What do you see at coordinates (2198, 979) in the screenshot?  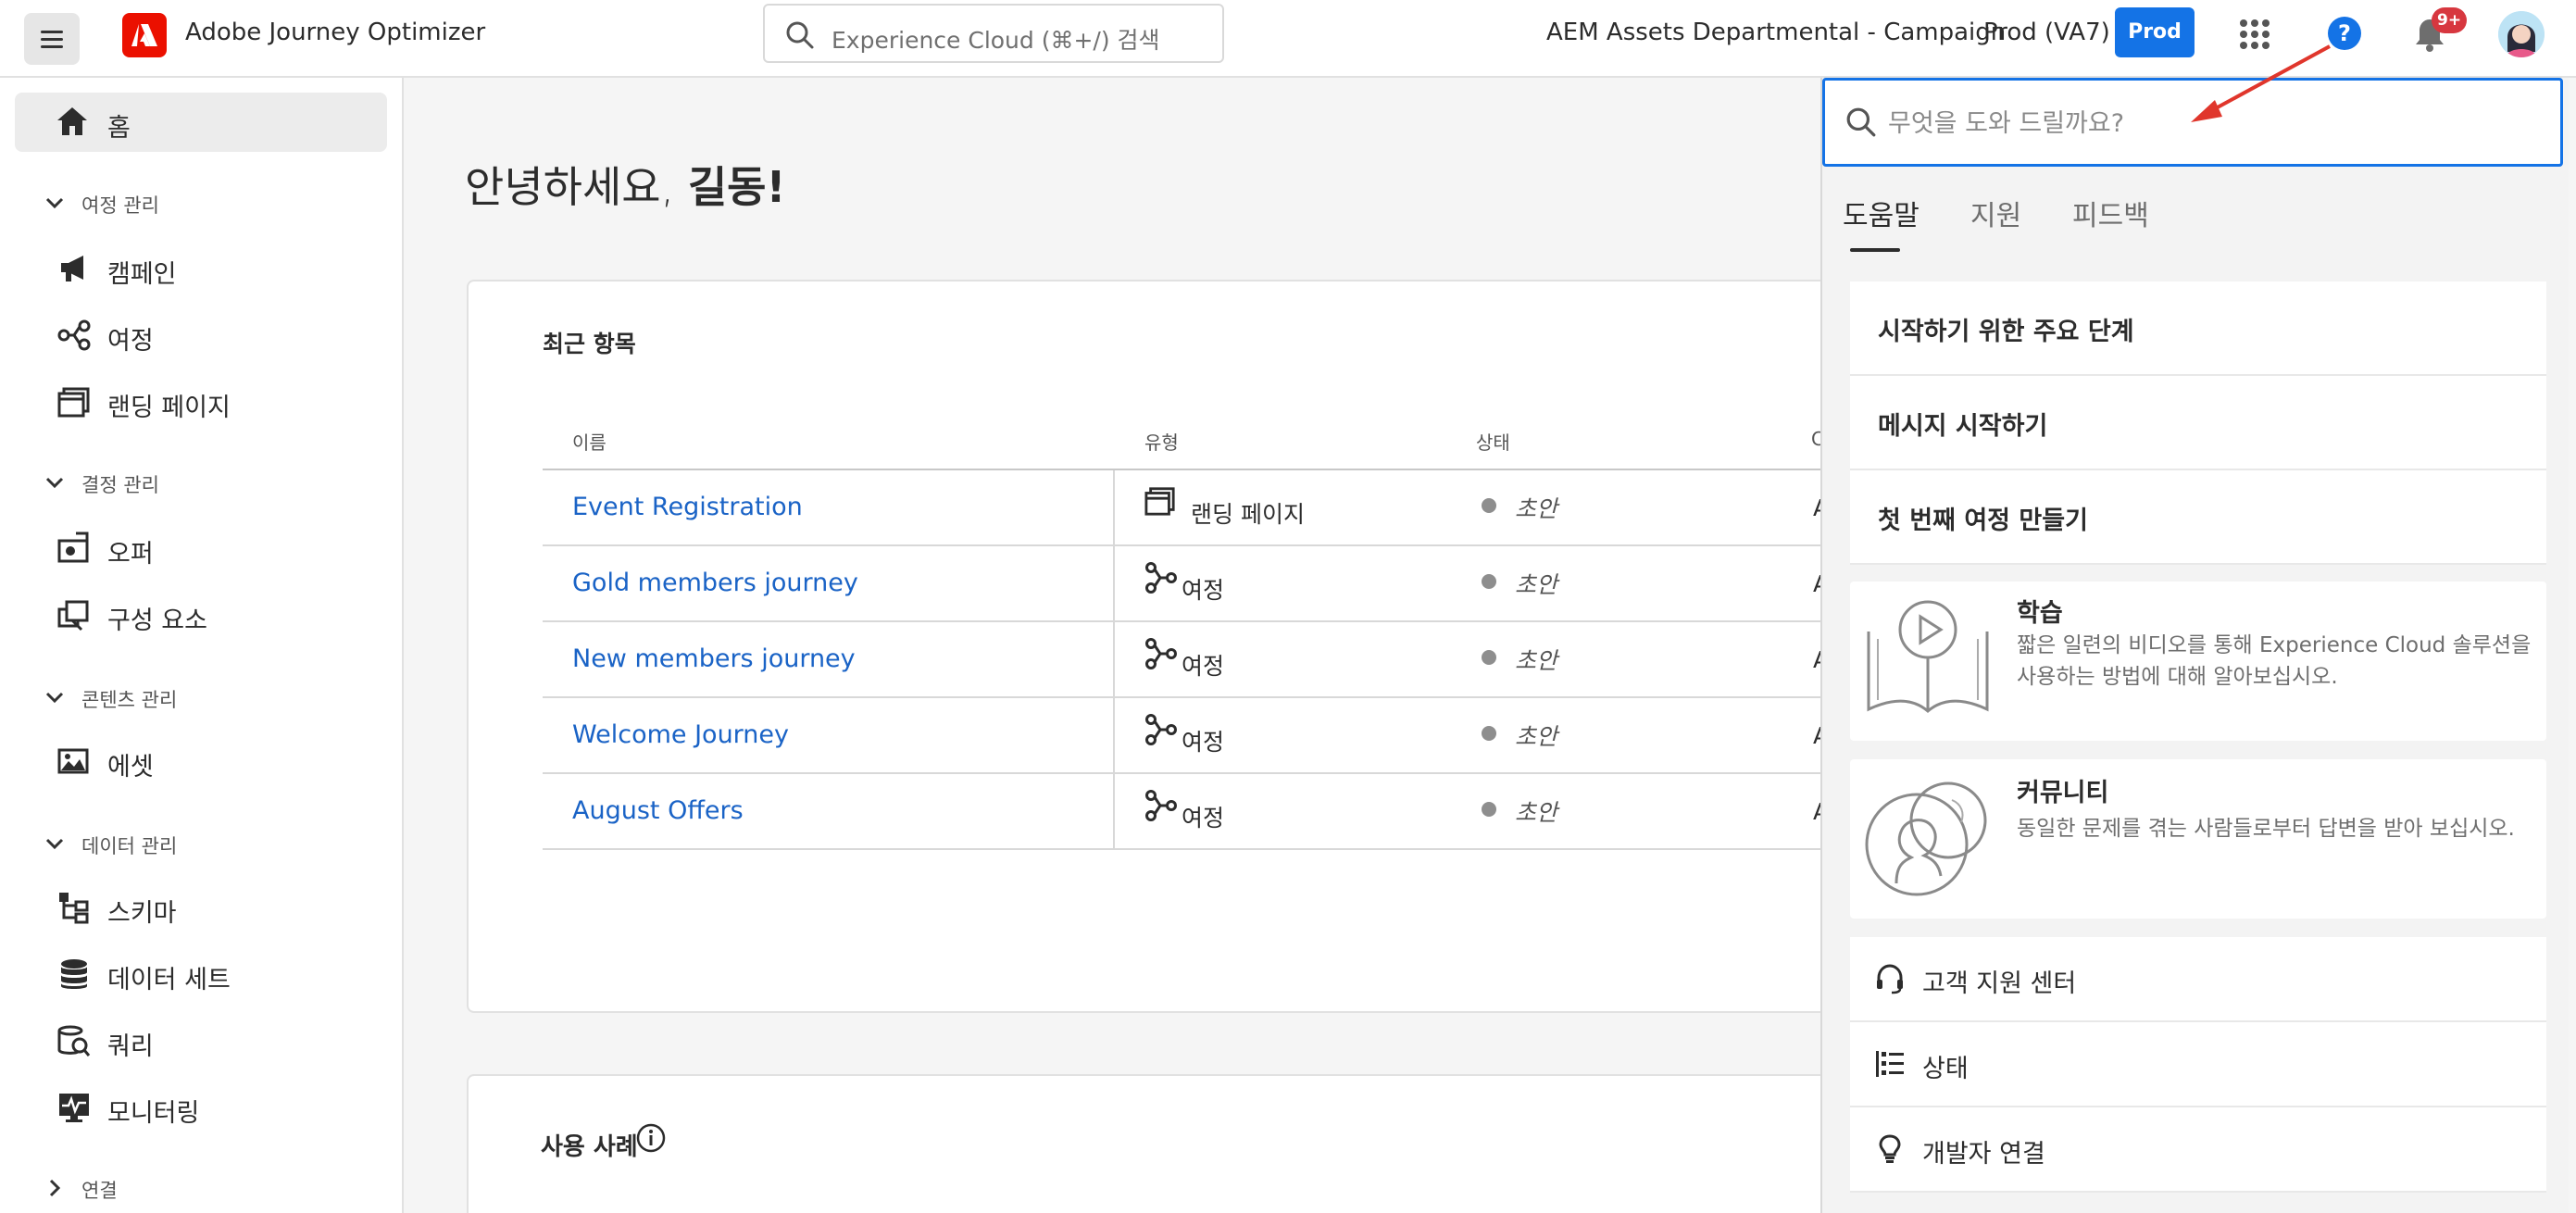 I see `help-link-support-center: 고객 지원 센터` at bounding box center [2198, 979].